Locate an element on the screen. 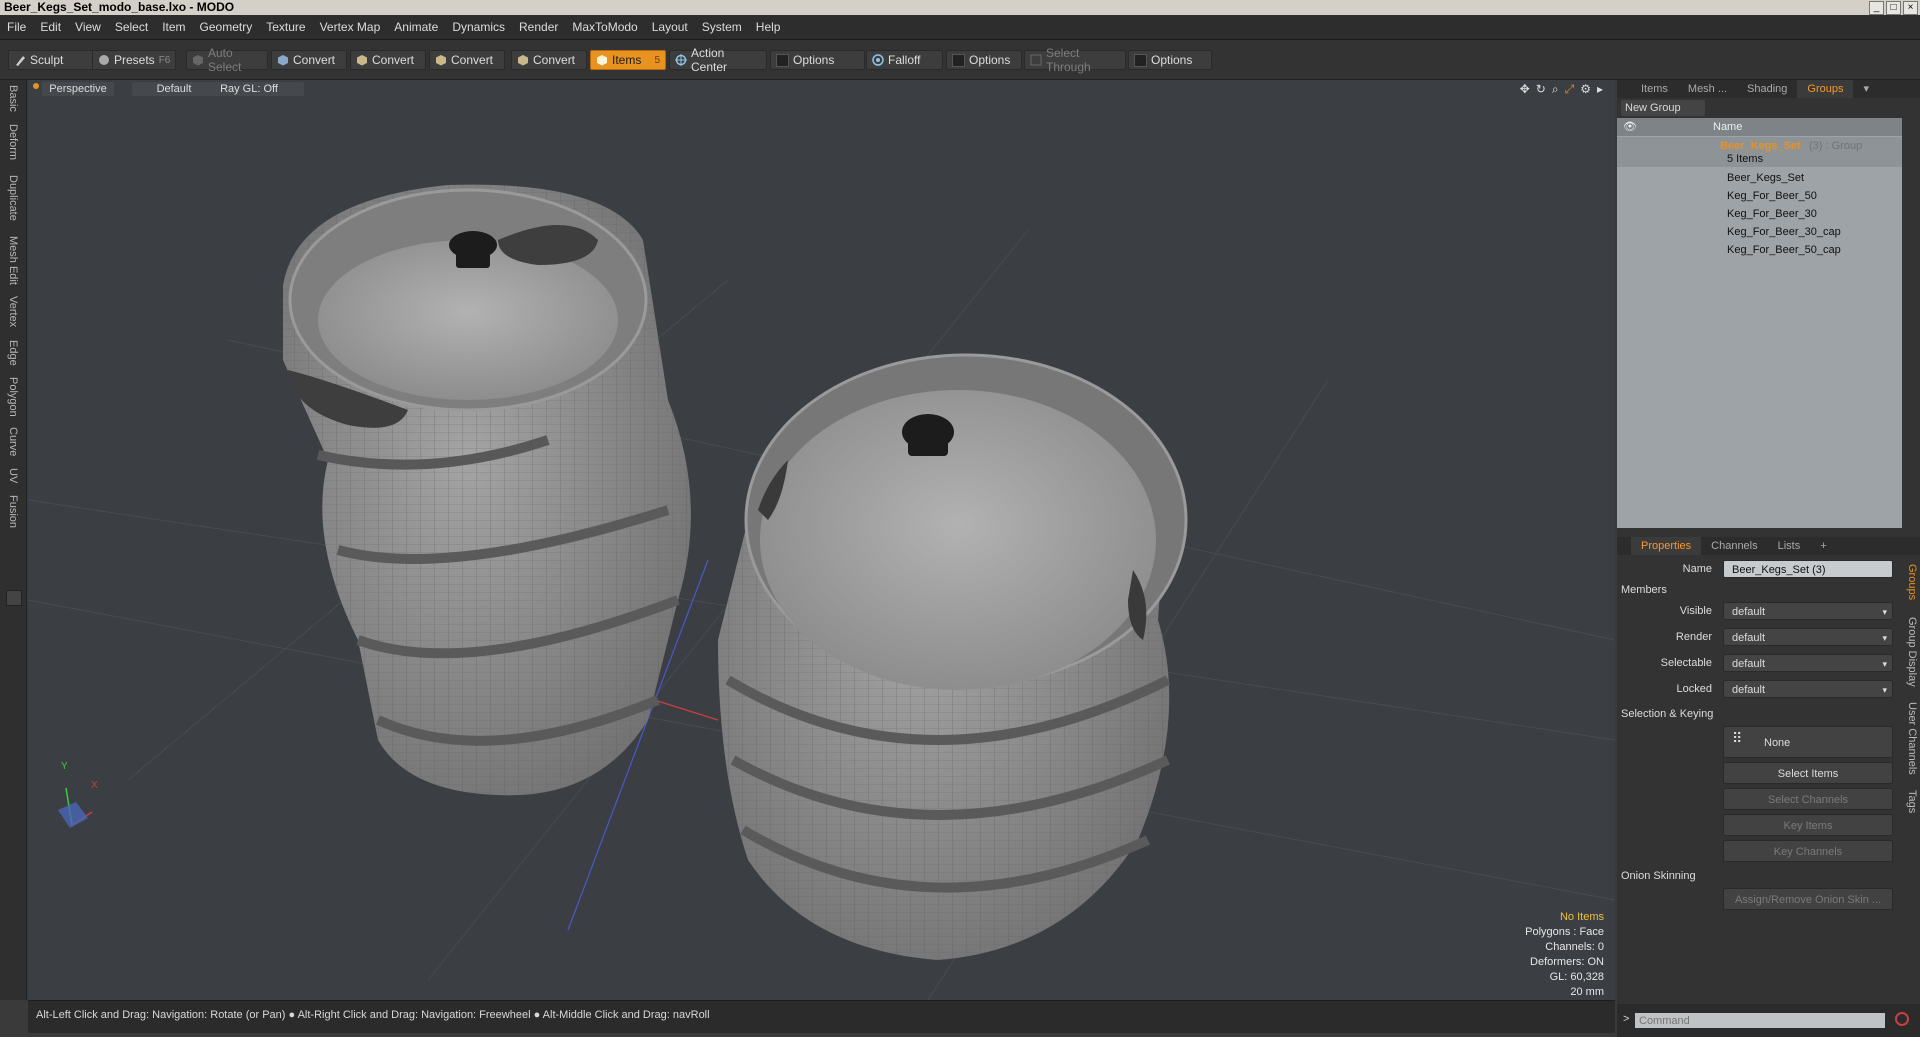 Image resolution: width=1920 pixels, height=1037 pixels. checkbox-icon is located at coordinates (958, 60).